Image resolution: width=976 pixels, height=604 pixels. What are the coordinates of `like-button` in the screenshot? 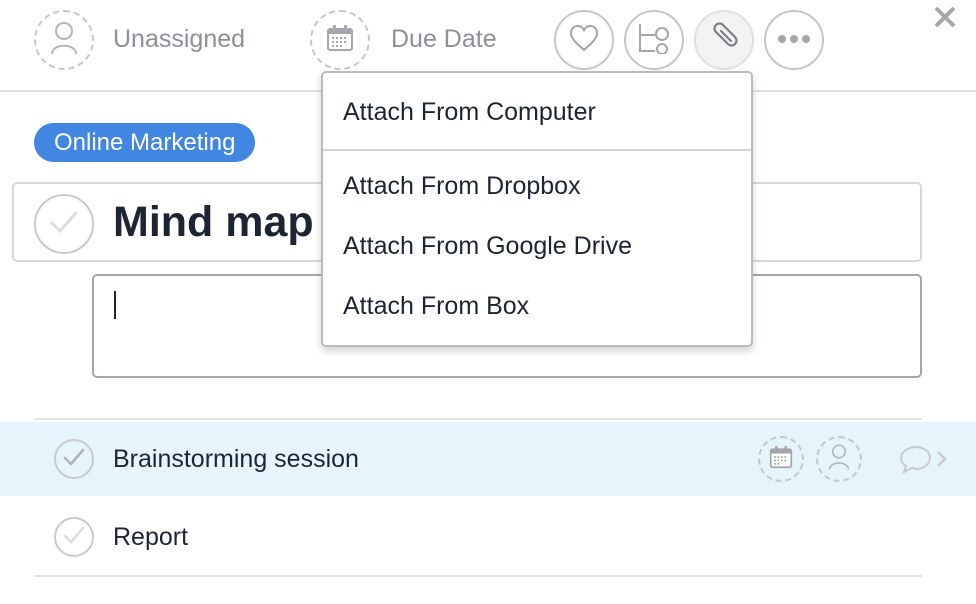 It's located at (584, 40).